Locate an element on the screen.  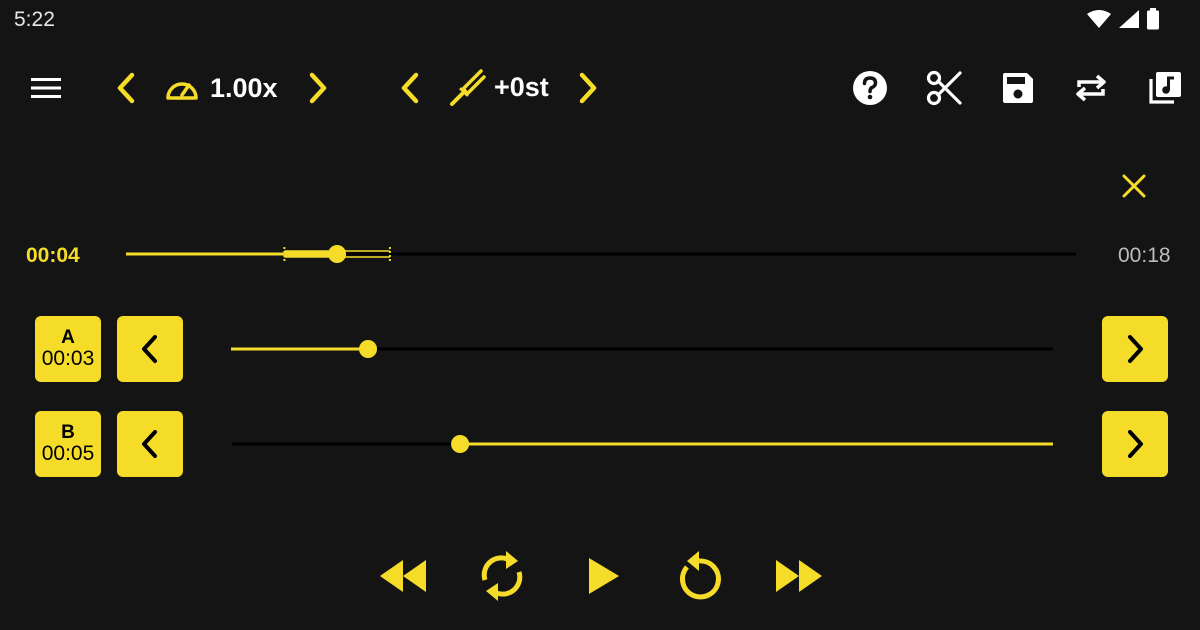
loop-b-time: 00:05 is located at coordinates (68, 453).